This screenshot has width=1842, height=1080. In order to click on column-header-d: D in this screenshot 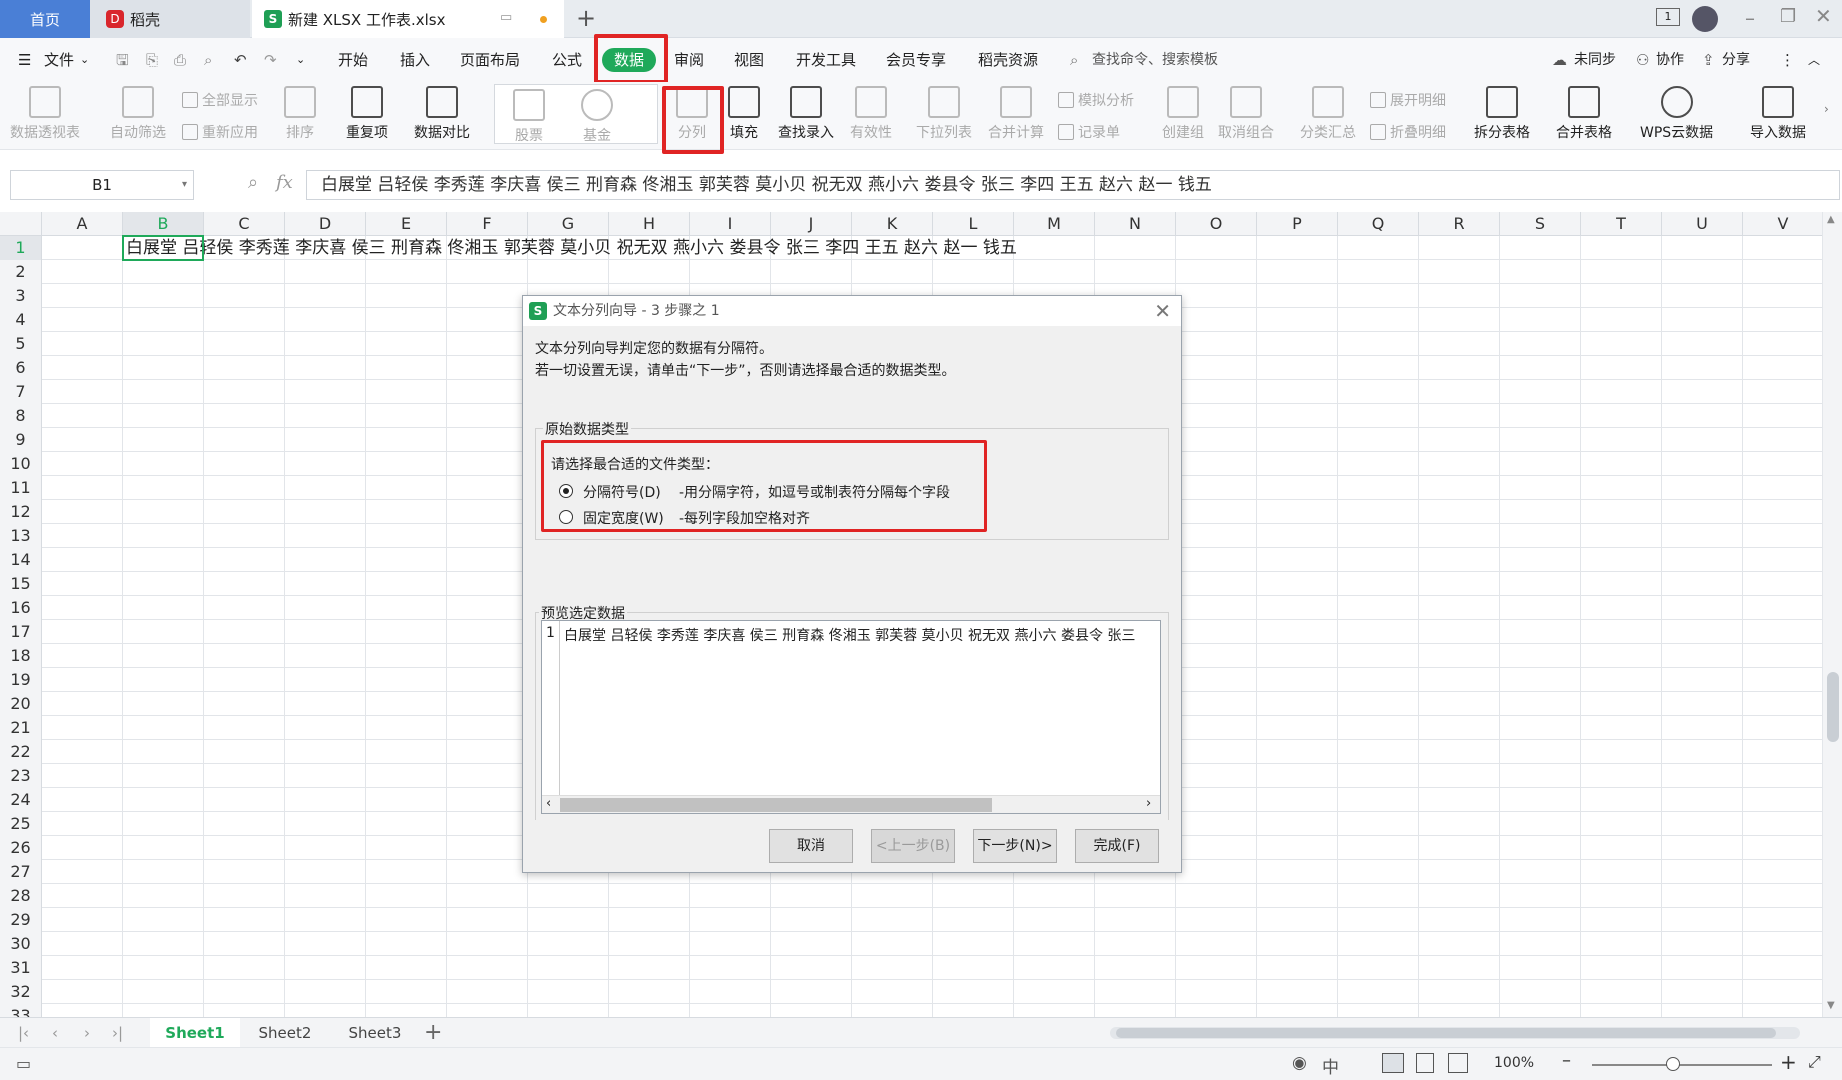, I will do `click(325, 224)`.